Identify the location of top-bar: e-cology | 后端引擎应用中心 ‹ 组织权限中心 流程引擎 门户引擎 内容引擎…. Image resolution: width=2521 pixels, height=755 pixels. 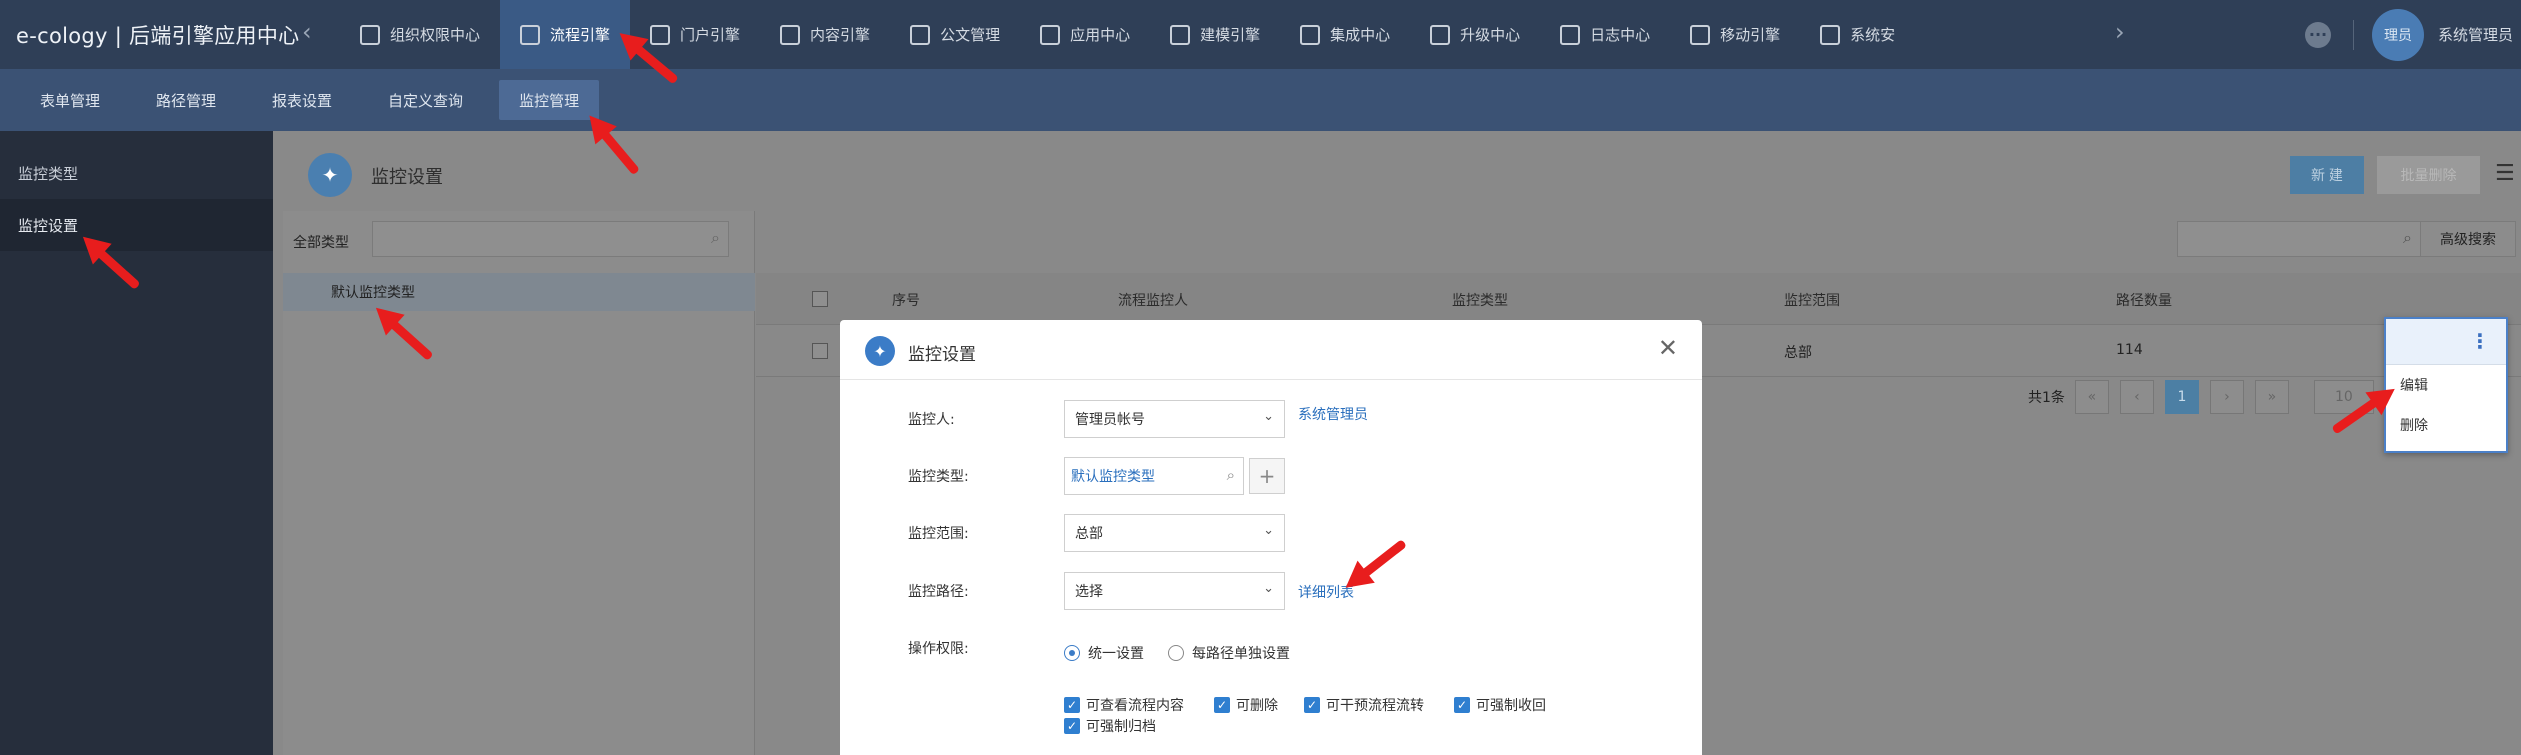
(1260, 34).